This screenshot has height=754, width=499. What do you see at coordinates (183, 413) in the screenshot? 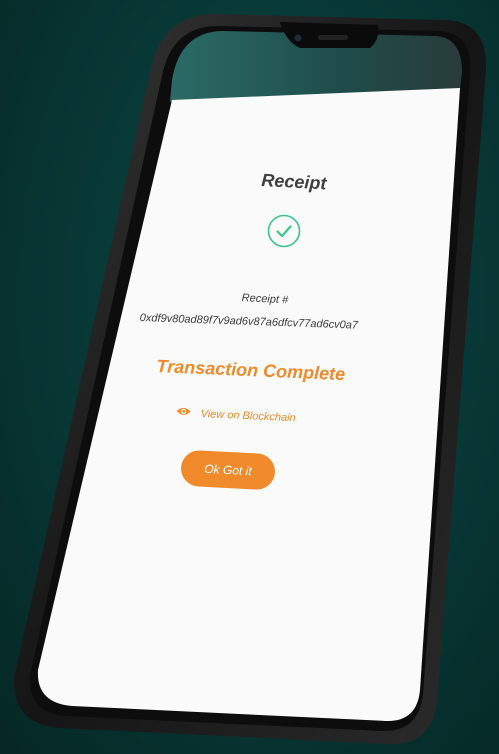
I see `eye-icon` at bounding box center [183, 413].